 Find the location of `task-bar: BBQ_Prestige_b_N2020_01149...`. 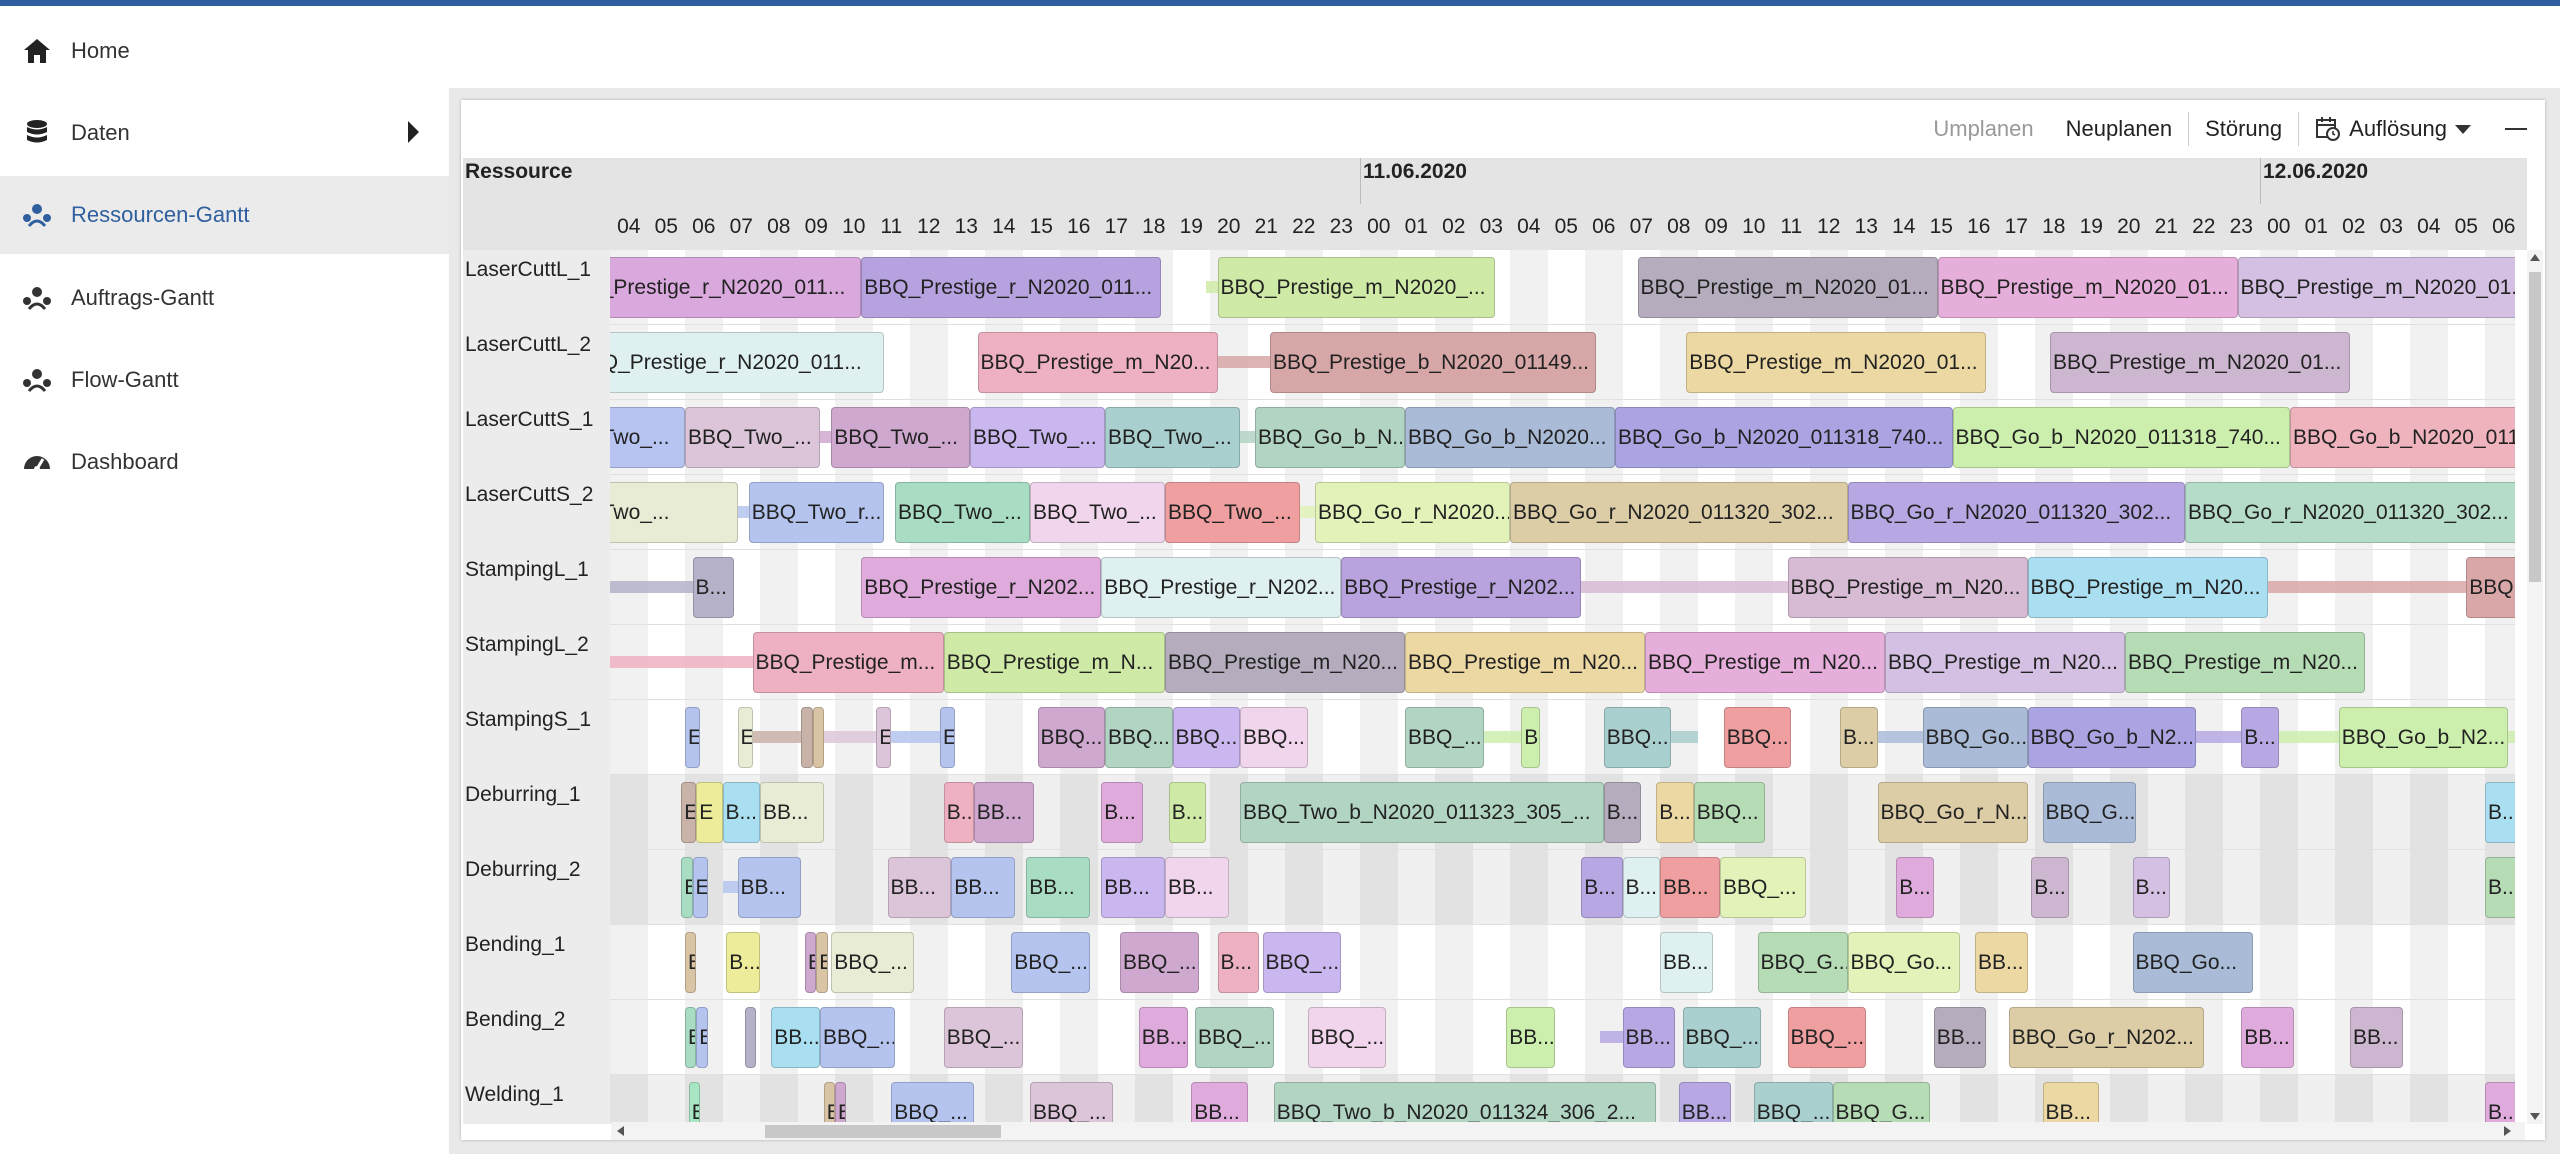

task-bar: BBQ_Prestige_b_N2020_01149... is located at coordinates (1433, 362).